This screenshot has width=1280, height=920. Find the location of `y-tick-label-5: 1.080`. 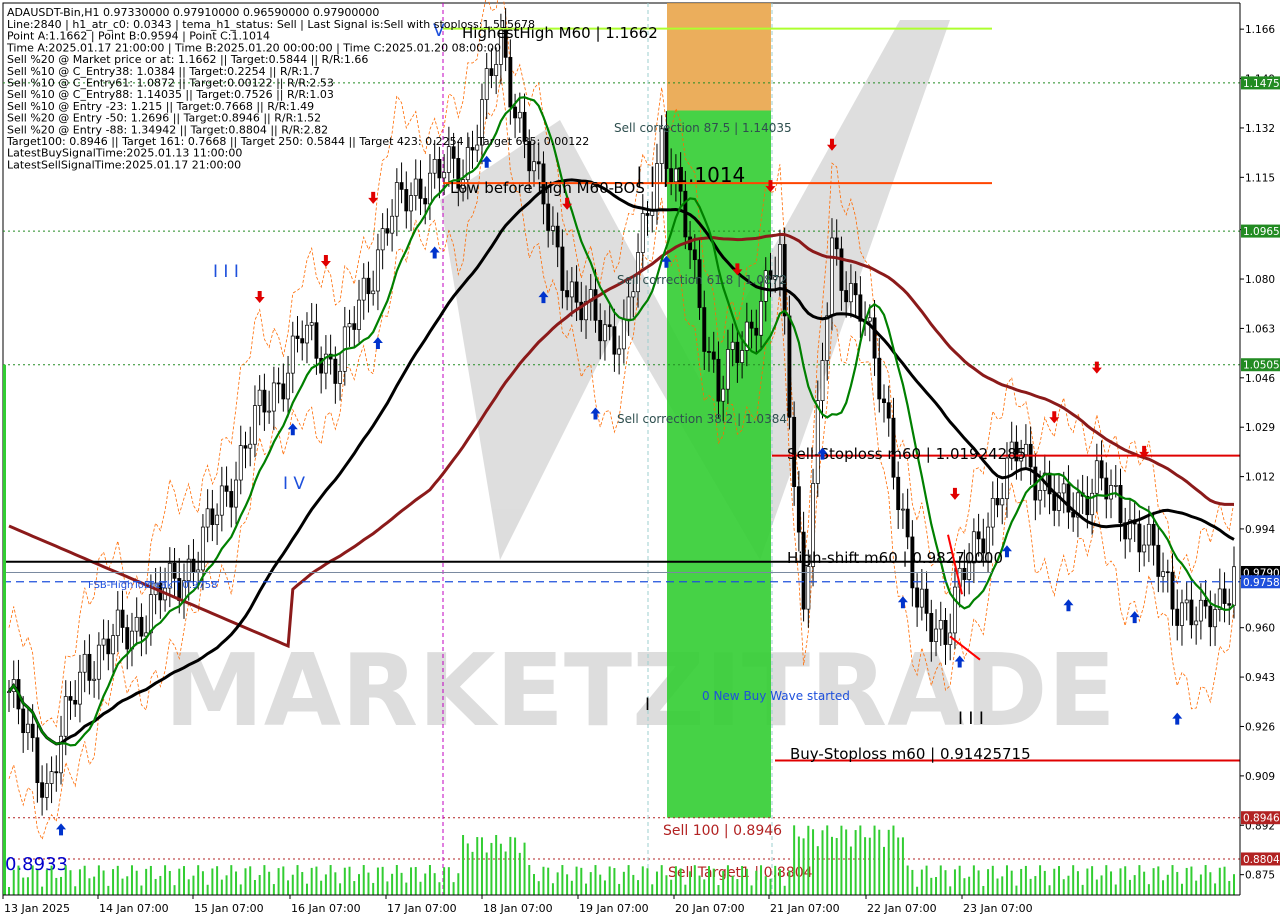

y-tick-label-5: 1.080 is located at coordinates (1260, 280).